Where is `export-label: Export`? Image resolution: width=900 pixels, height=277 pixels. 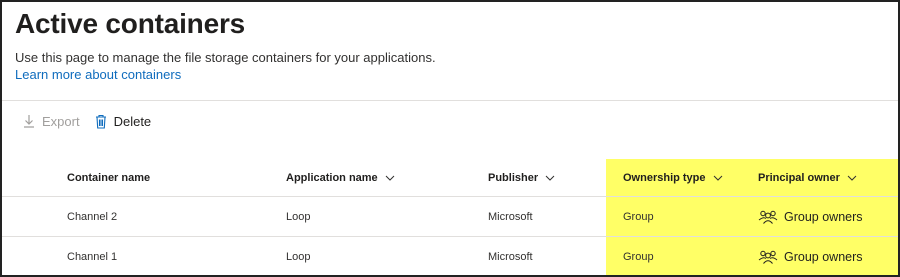 export-label: Export is located at coordinates (61, 121).